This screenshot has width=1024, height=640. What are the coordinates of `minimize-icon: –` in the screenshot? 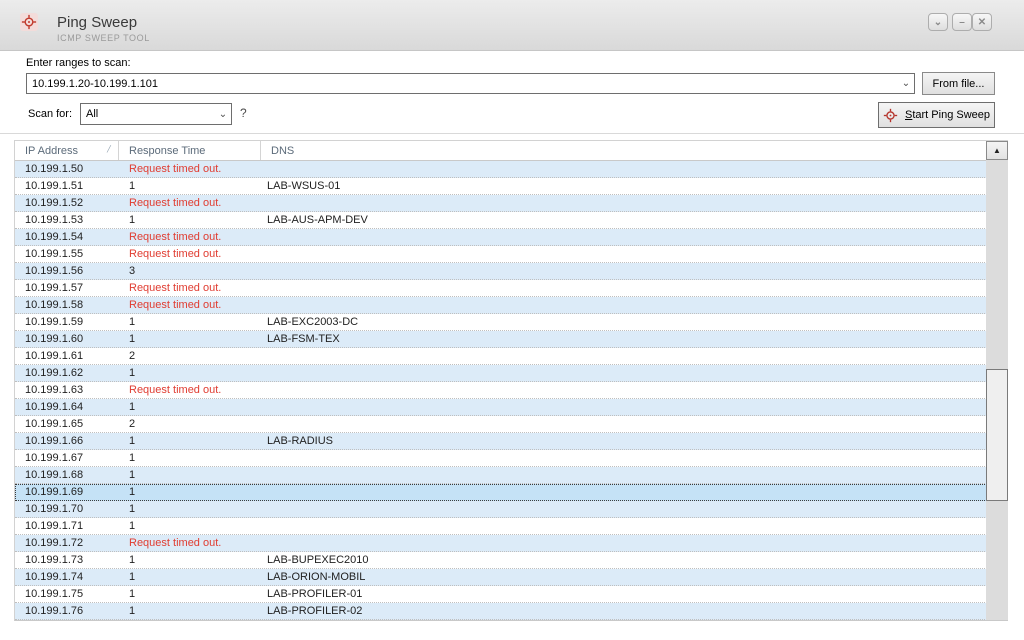 It's located at (962, 22).